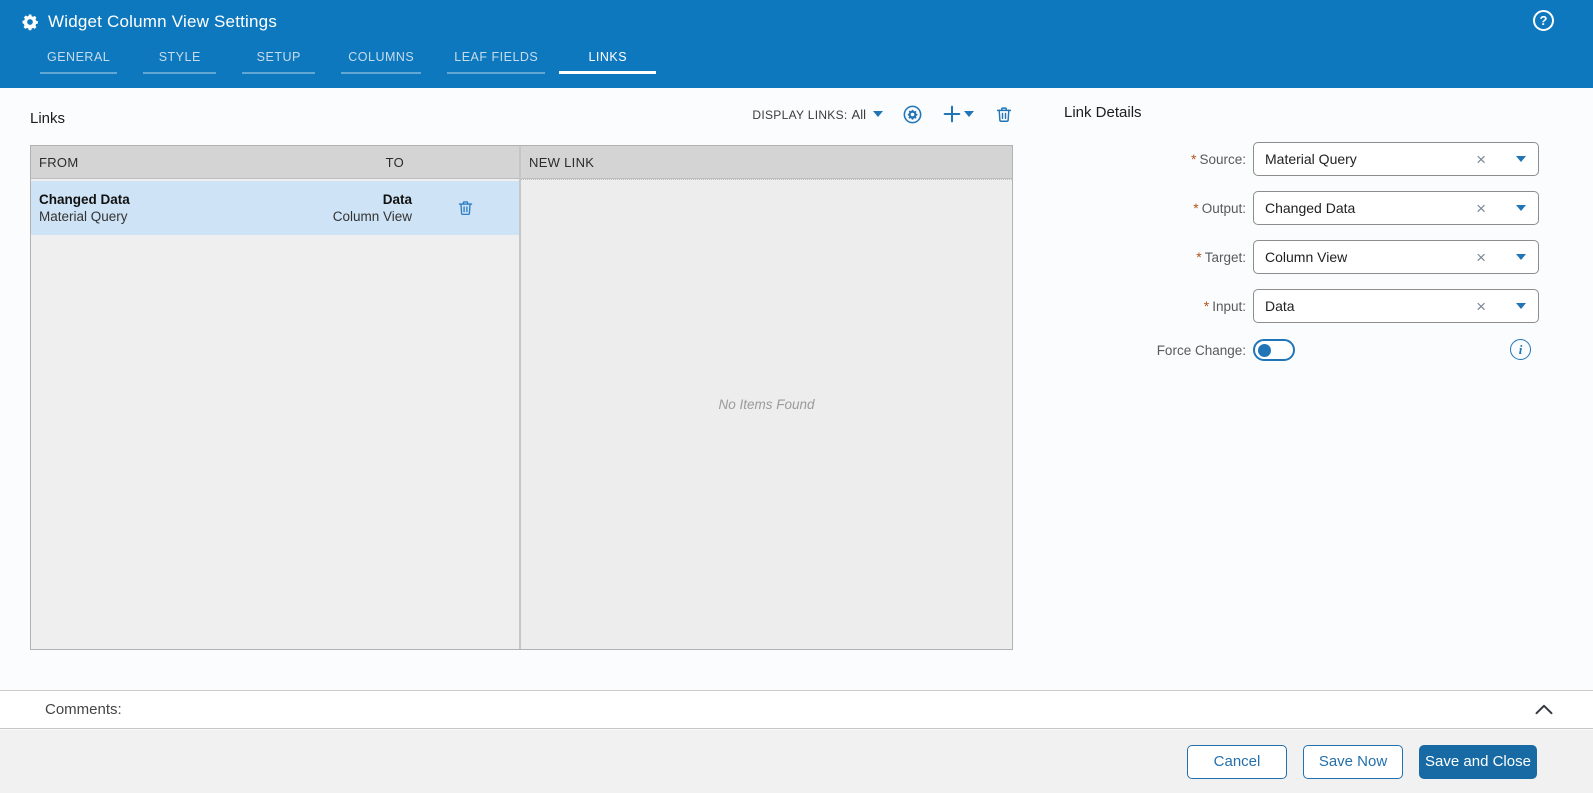 The height and width of the screenshot is (793, 1593). What do you see at coordinates (1313, 350) in the screenshot?
I see `force-change-row: Force Change: i` at bounding box center [1313, 350].